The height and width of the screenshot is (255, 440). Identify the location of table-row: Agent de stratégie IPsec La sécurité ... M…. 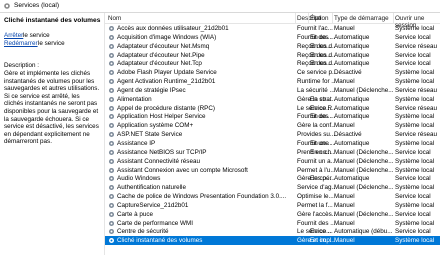
(272, 90).